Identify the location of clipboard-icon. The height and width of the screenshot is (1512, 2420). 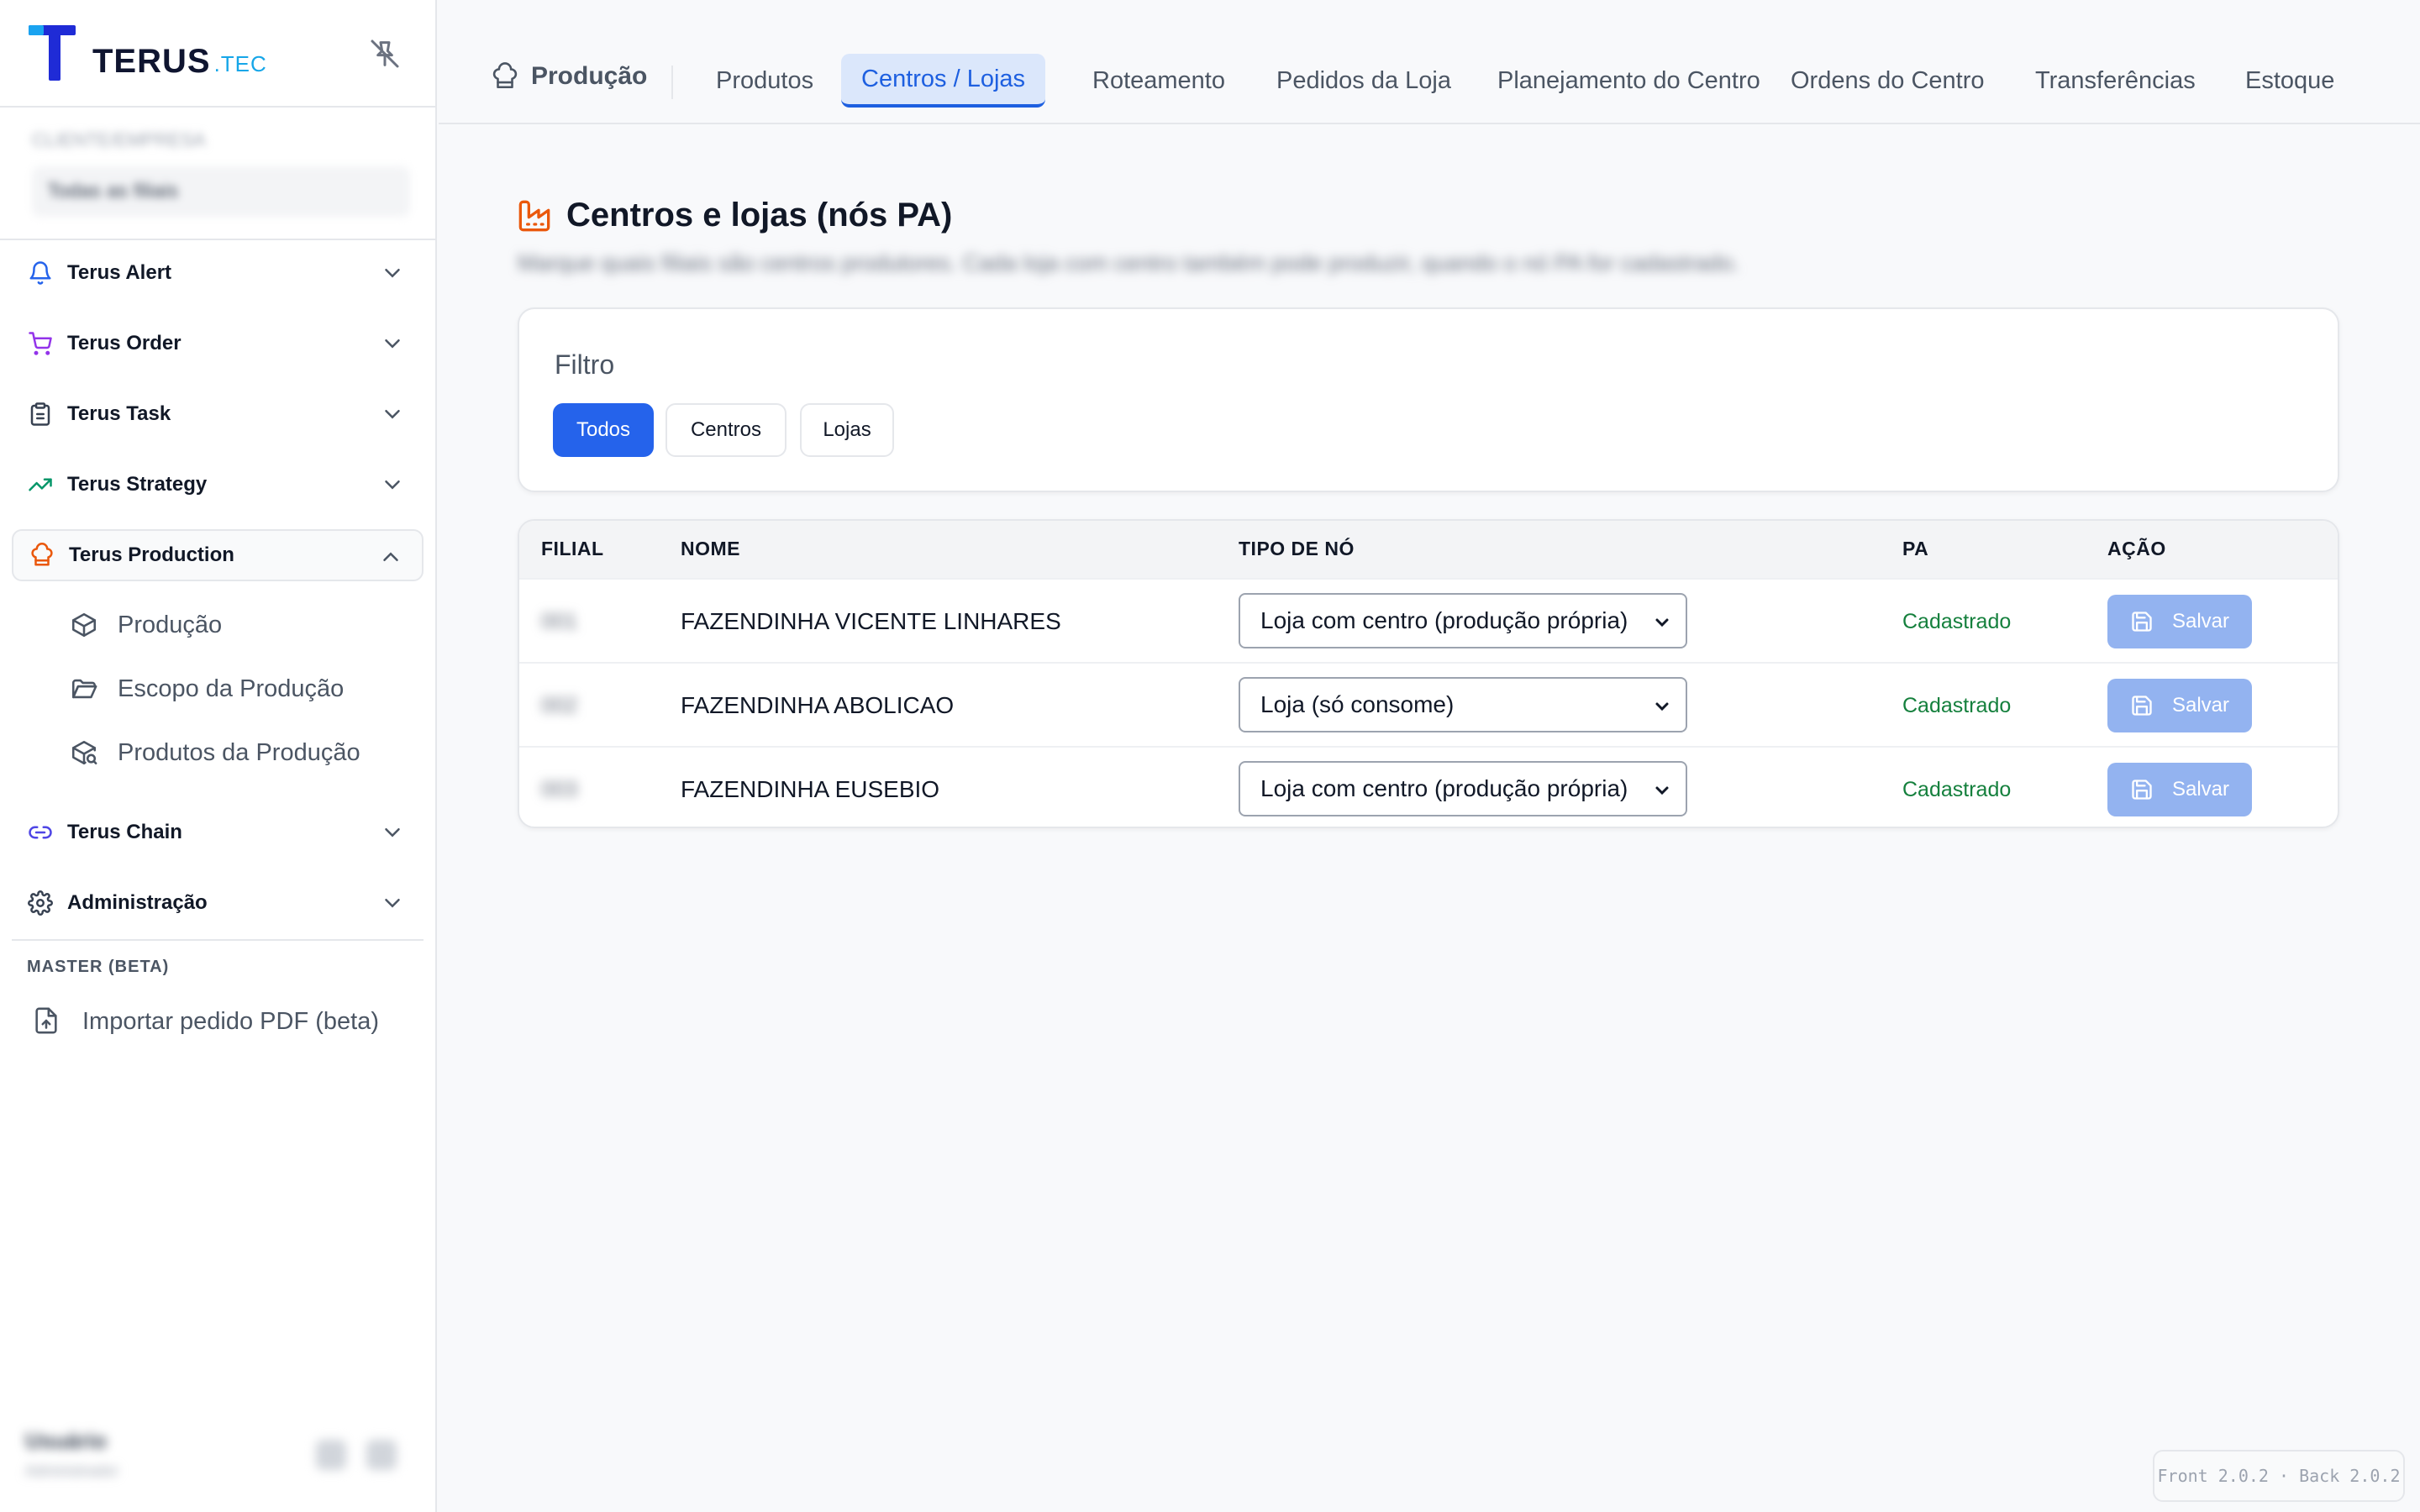
(40, 414).